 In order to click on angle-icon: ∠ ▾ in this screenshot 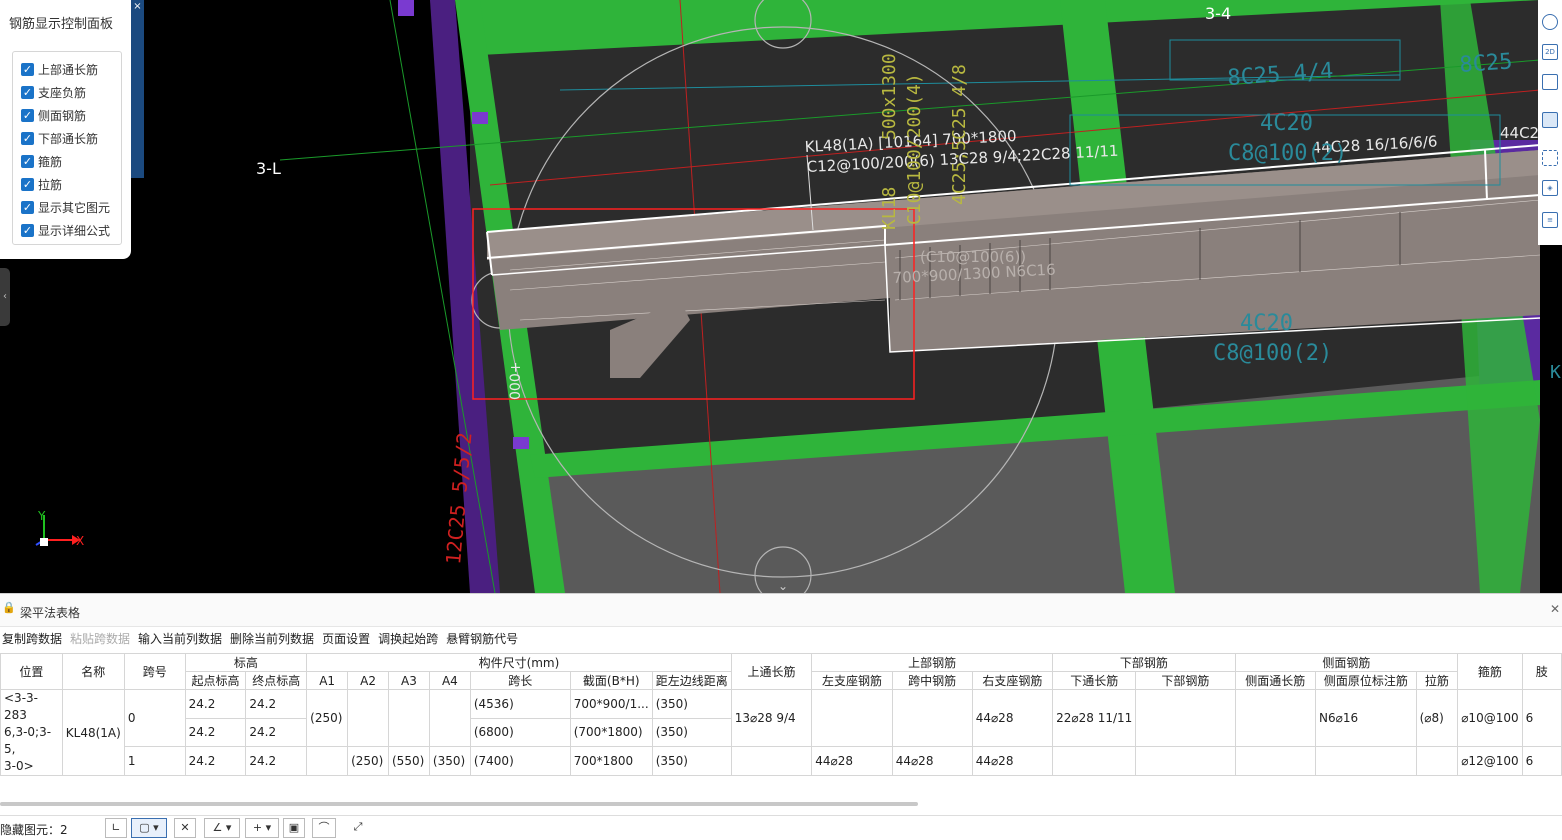, I will do `click(222, 828)`.